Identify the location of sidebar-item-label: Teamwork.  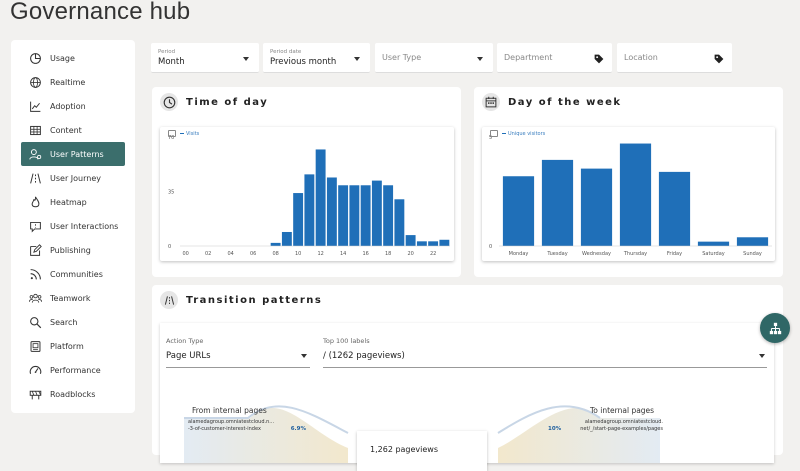
(70, 298).